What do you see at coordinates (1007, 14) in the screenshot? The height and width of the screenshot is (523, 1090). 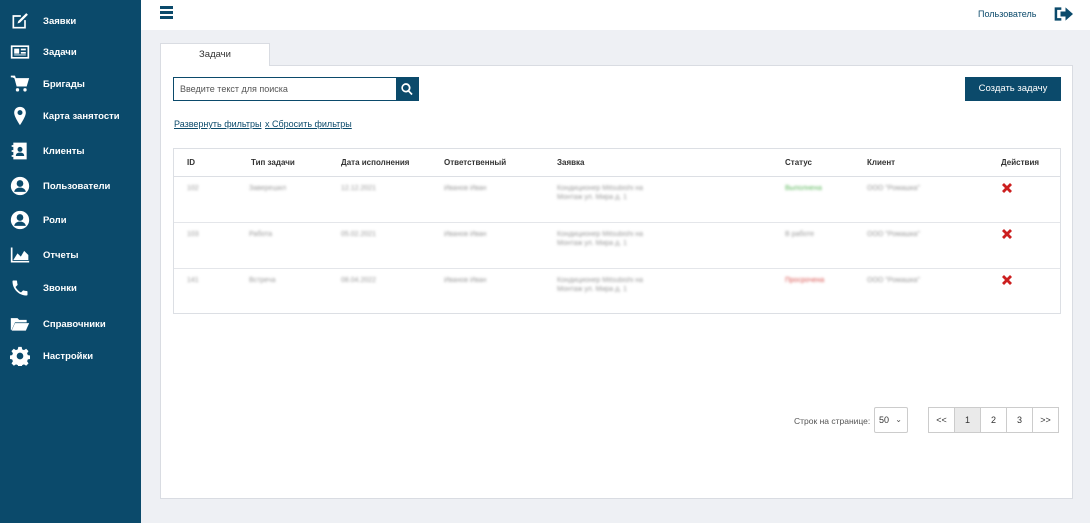 I see `user-name-link: Пользователь` at bounding box center [1007, 14].